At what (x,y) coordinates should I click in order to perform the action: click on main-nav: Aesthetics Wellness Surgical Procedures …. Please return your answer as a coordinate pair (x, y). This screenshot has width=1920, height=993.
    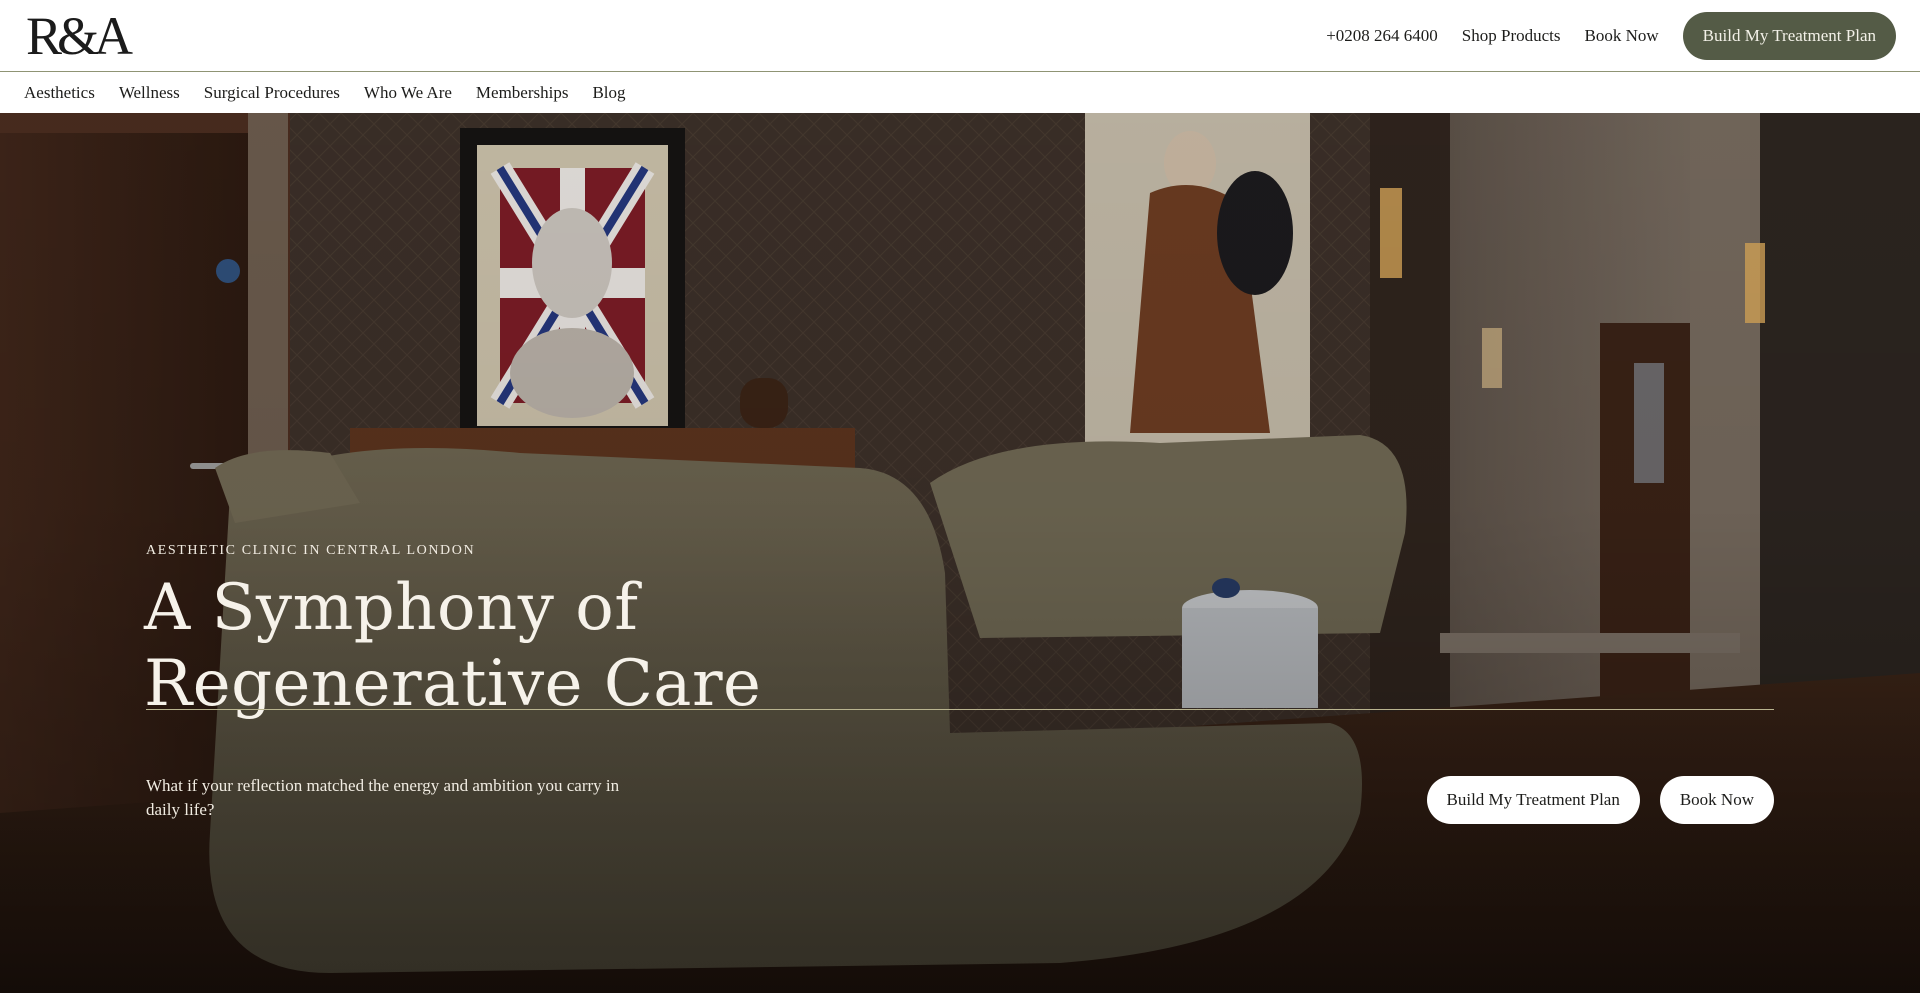
    Looking at the image, I should click on (960, 93).